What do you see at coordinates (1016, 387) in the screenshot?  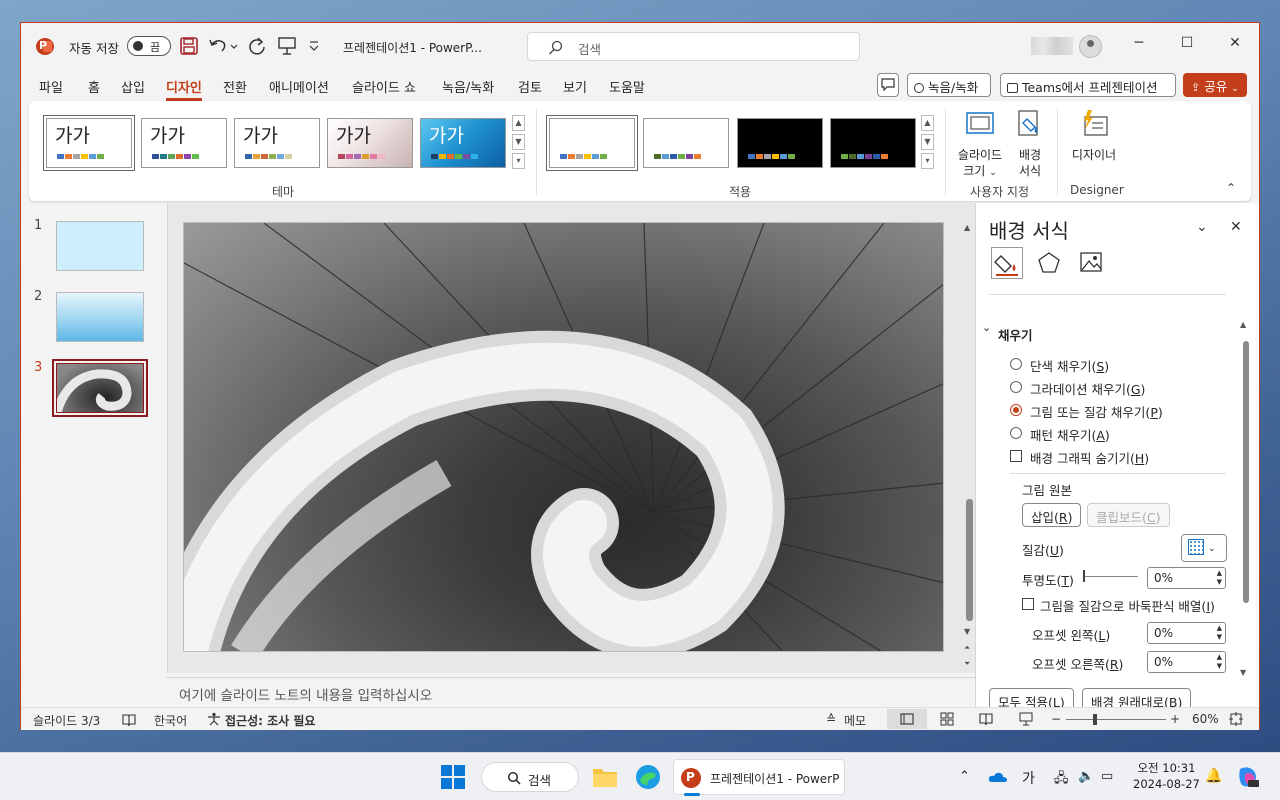 I see `gradient-fill-radio` at bounding box center [1016, 387].